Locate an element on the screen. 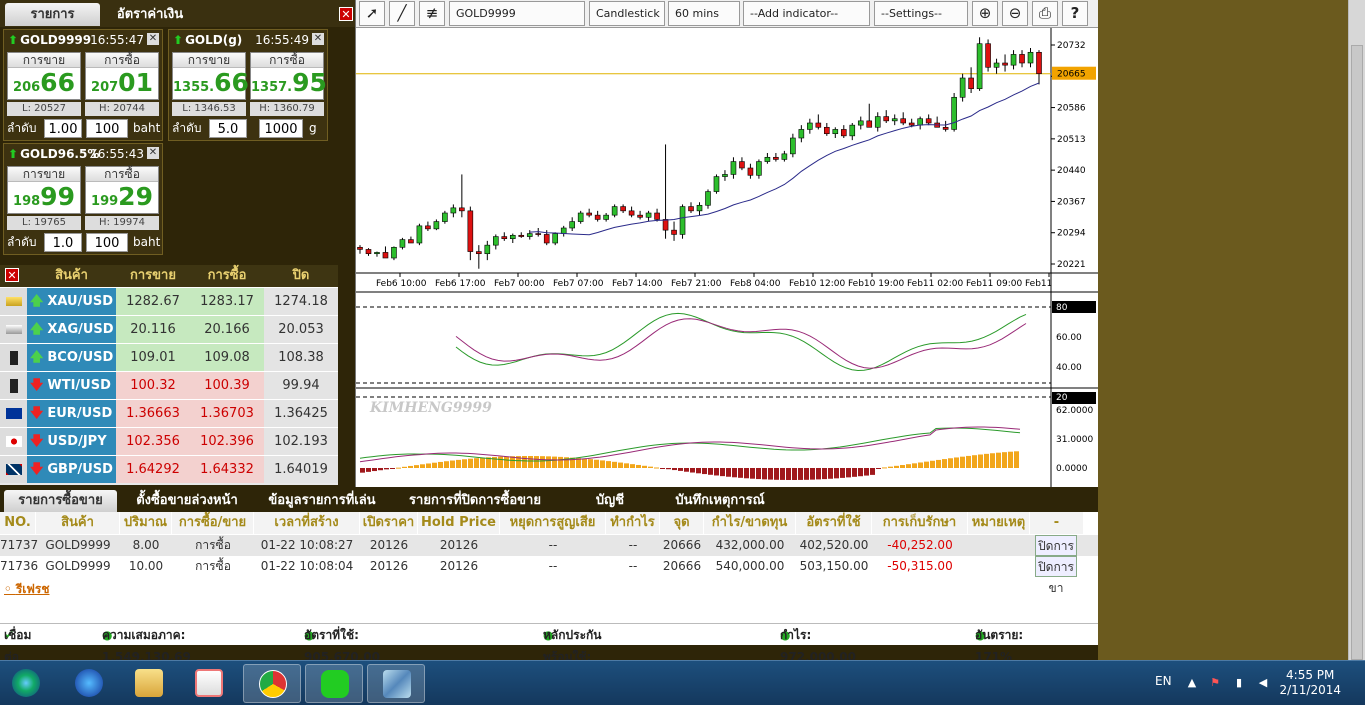 The image size is (1365, 705). col-header: จุด is located at coordinates (682, 523).